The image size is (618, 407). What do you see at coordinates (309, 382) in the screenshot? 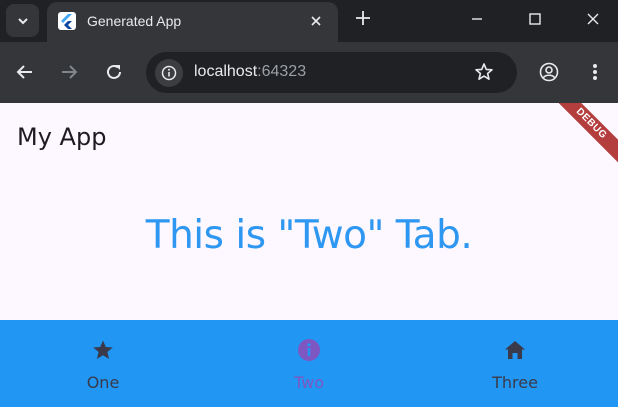
I see `nav-label-two: Two` at bounding box center [309, 382].